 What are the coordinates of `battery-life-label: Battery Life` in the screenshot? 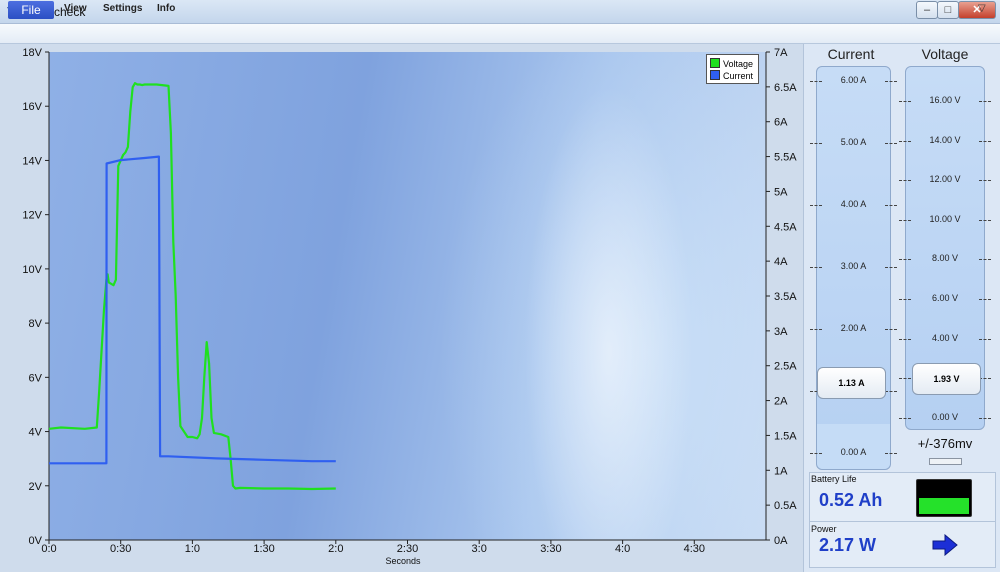 It's located at (834, 479).